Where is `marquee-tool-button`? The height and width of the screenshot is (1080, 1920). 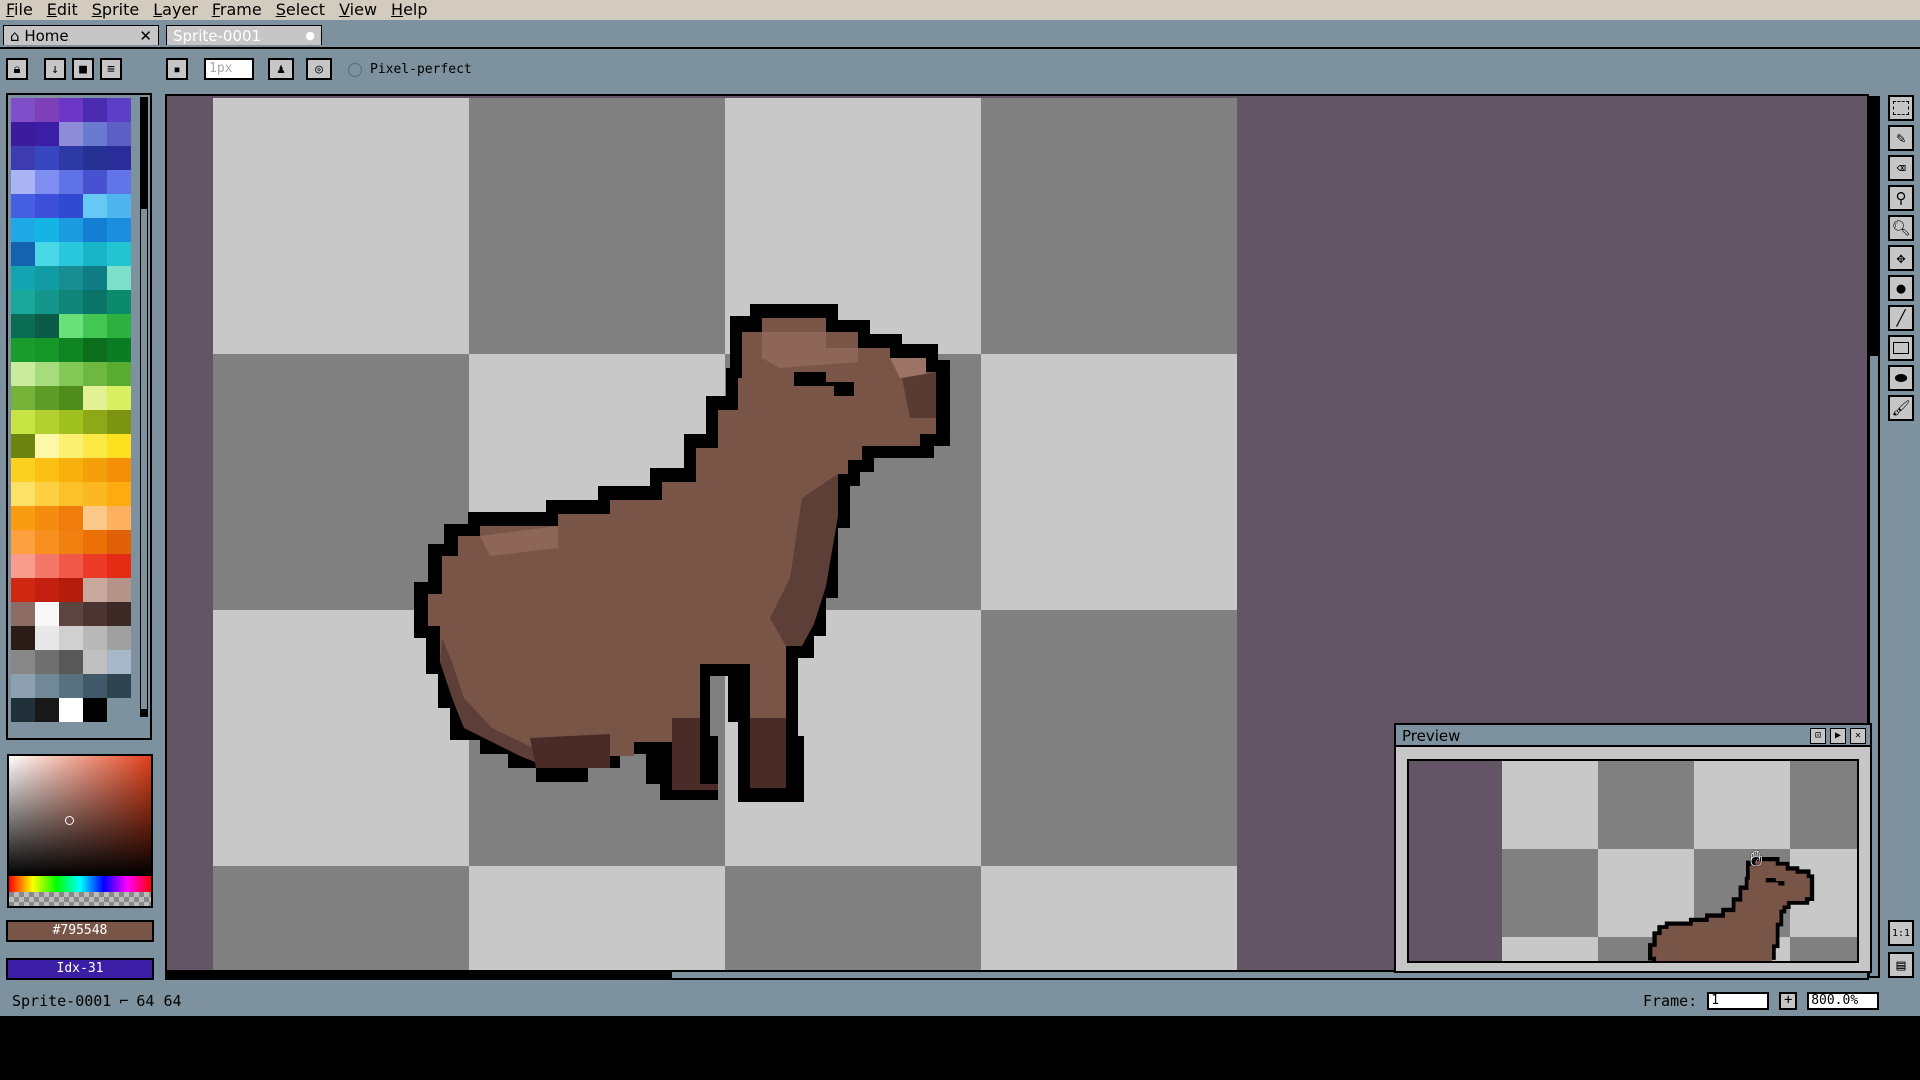
marquee-tool-button is located at coordinates (1901, 108).